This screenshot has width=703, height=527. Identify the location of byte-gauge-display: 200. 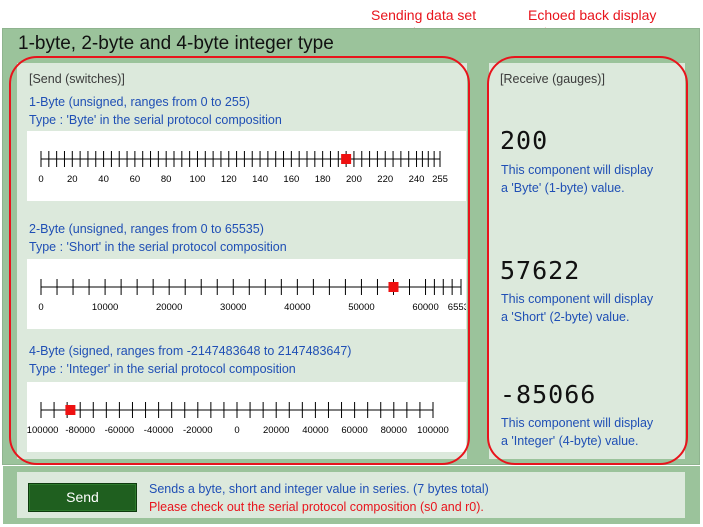
(524, 140).